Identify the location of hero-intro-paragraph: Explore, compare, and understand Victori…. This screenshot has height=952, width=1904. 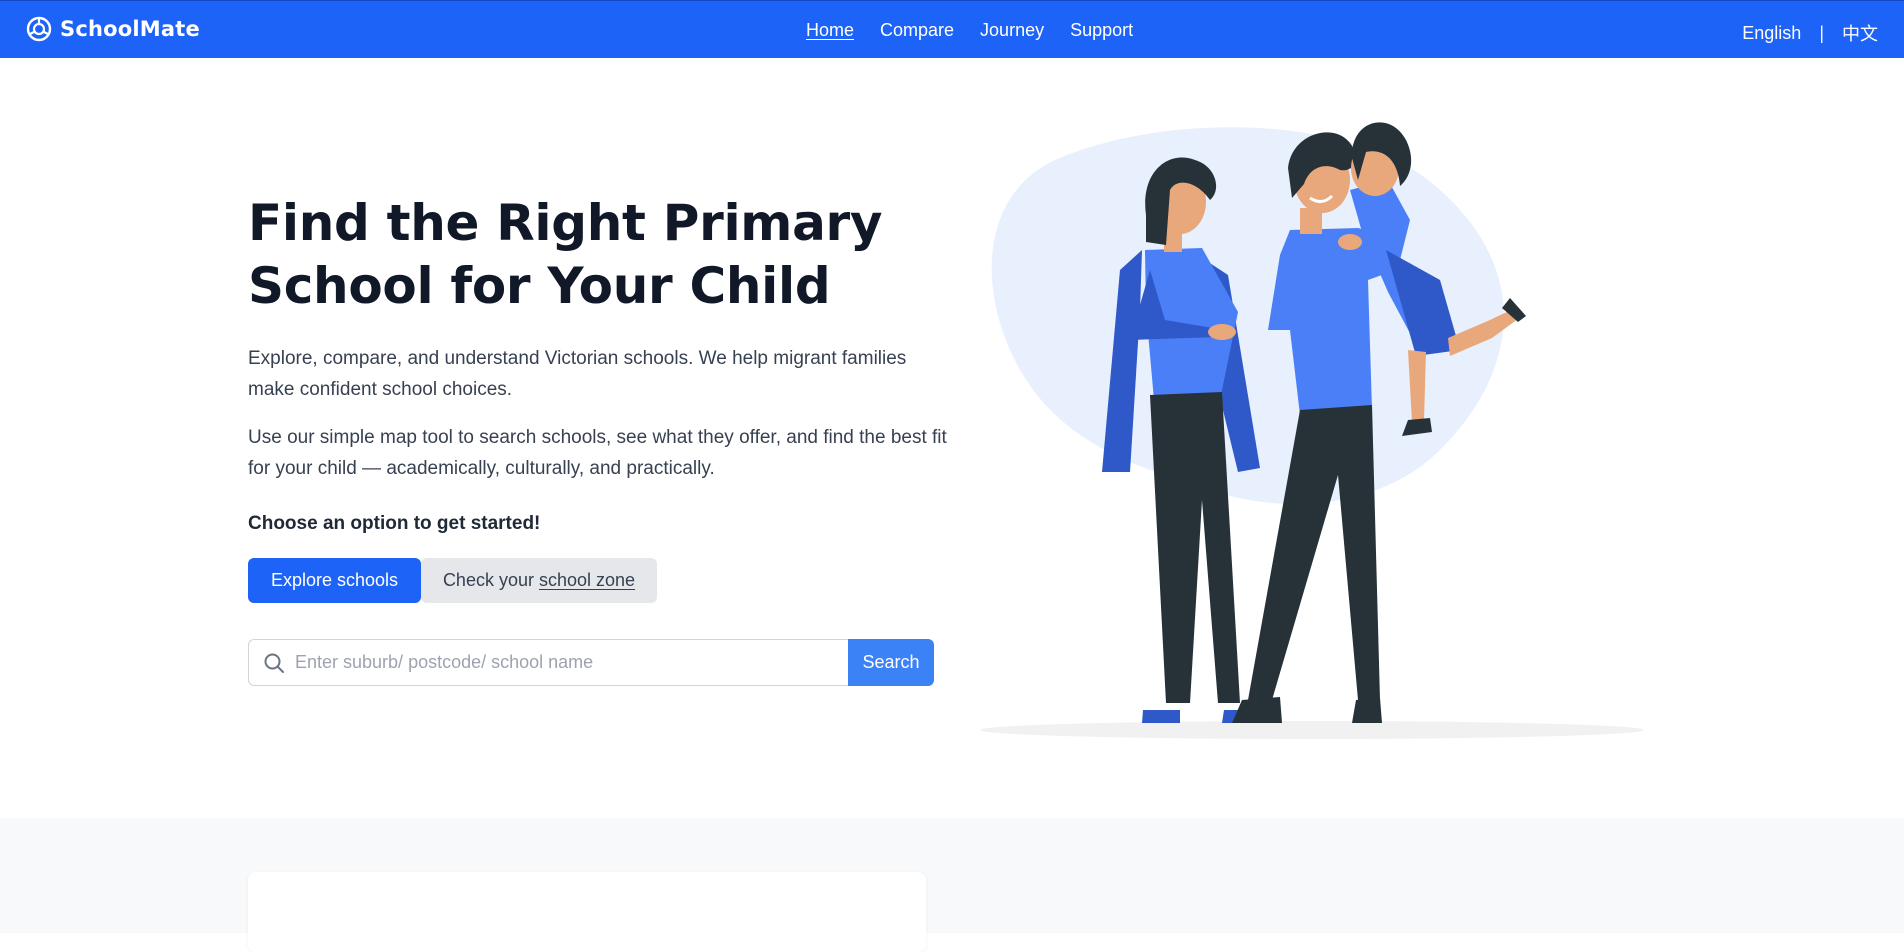
(577, 374).